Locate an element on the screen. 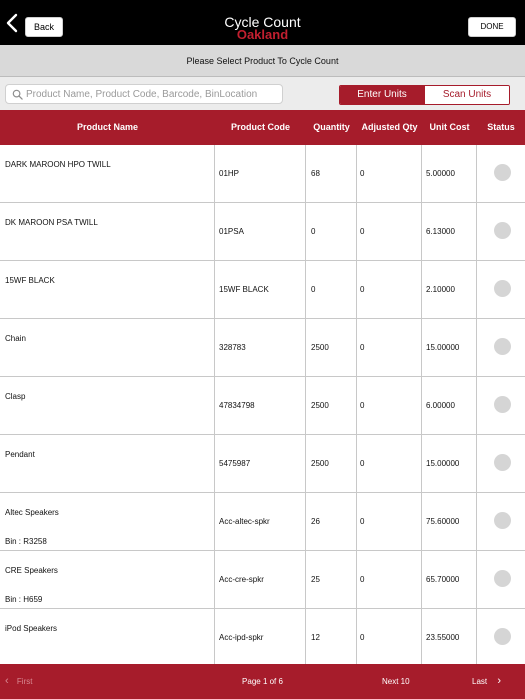 The height and width of the screenshot is (699, 525). product-code: 01HP is located at coordinates (229, 173).